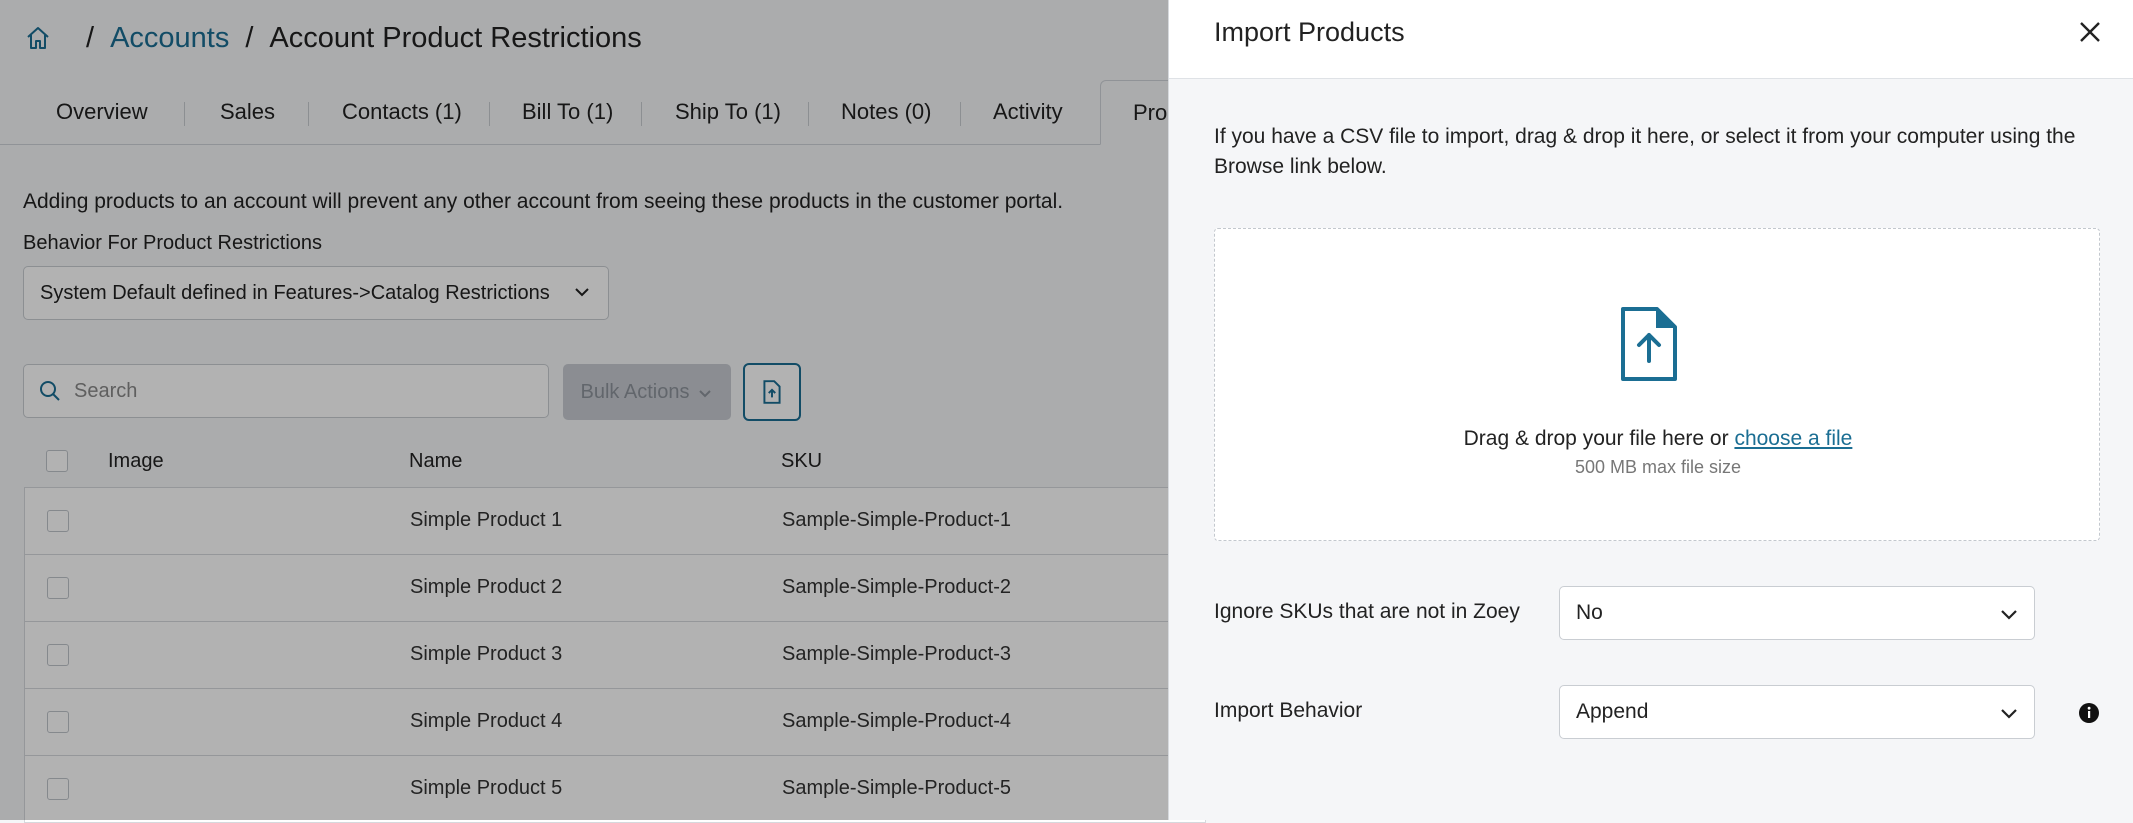  What do you see at coordinates (1797, 712) in the screenshot?
I see `import-behavior-select: Append` at bounding box center [1797, 712].